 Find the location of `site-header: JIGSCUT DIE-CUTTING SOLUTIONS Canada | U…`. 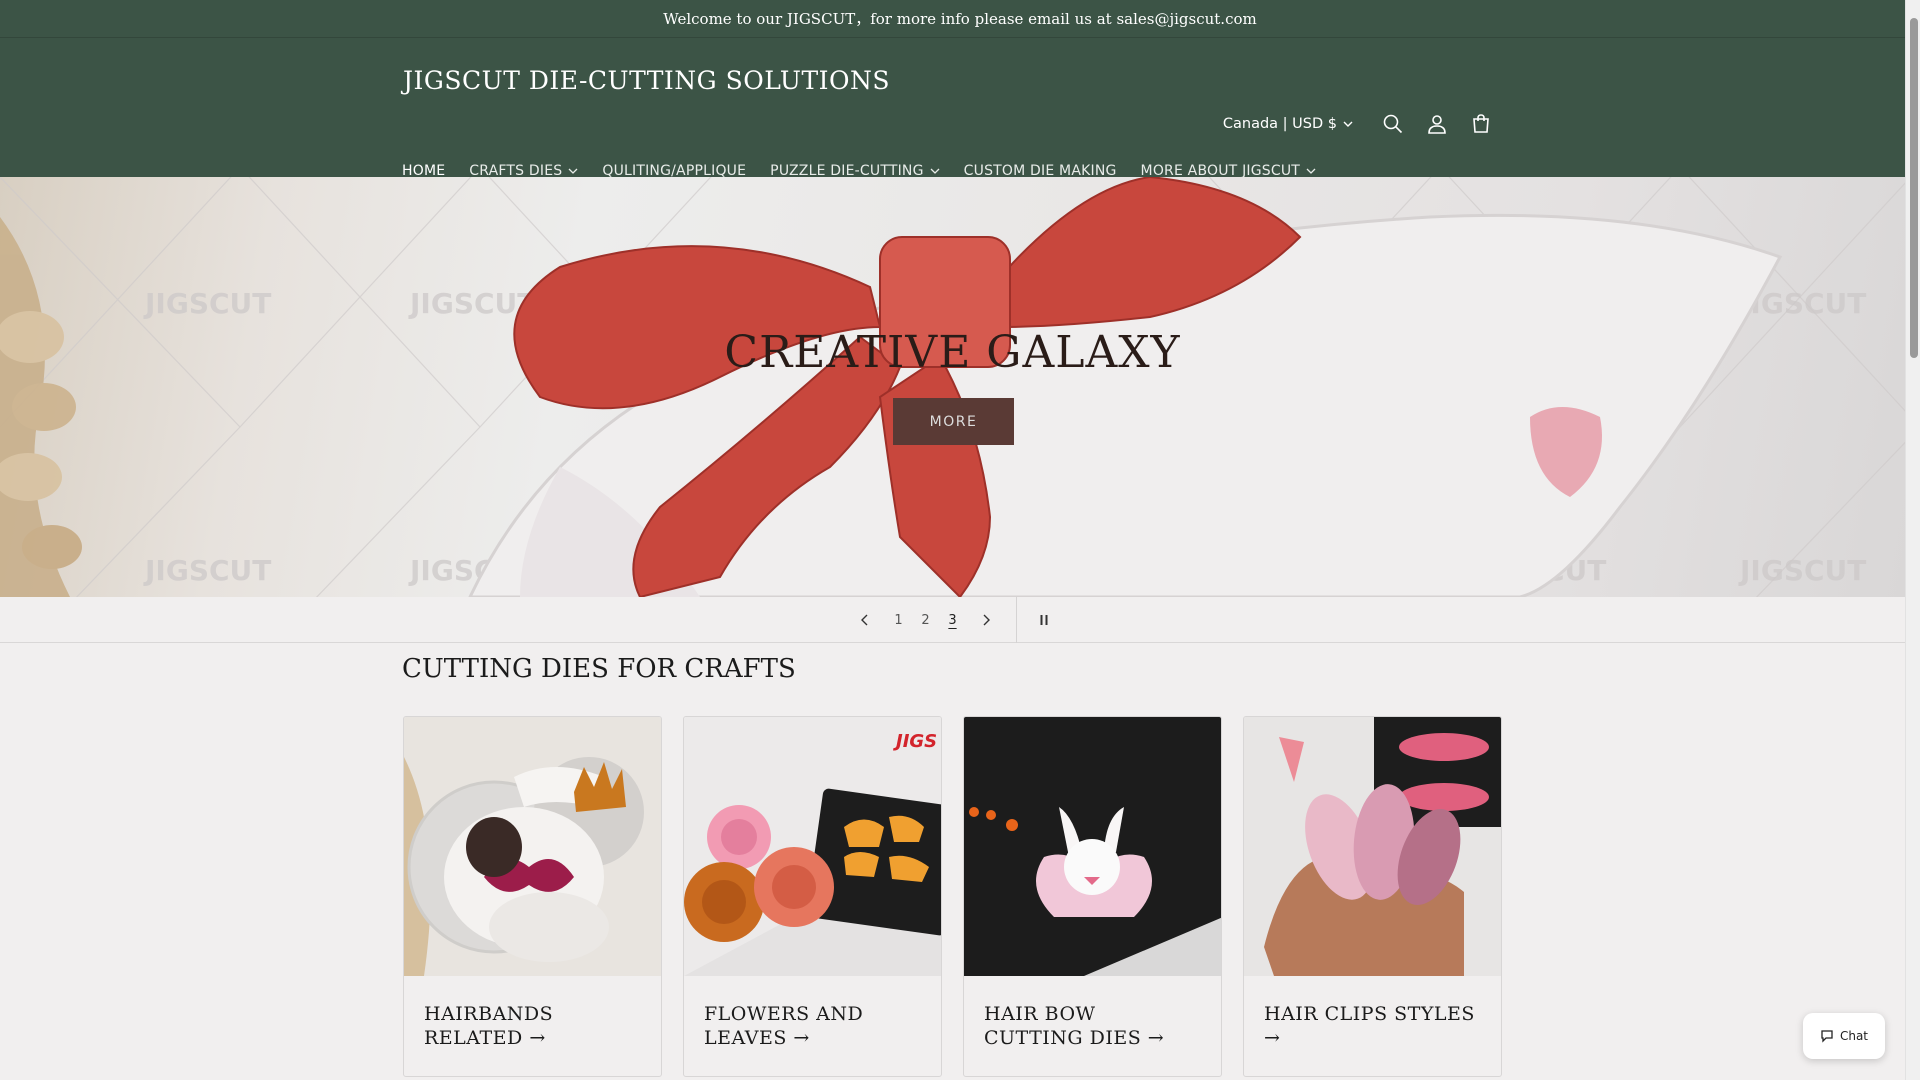

site-header: JIGSCUT DIE-CUTTING SOLUTIONS Canada | U… is located at coordinates (960, 108).